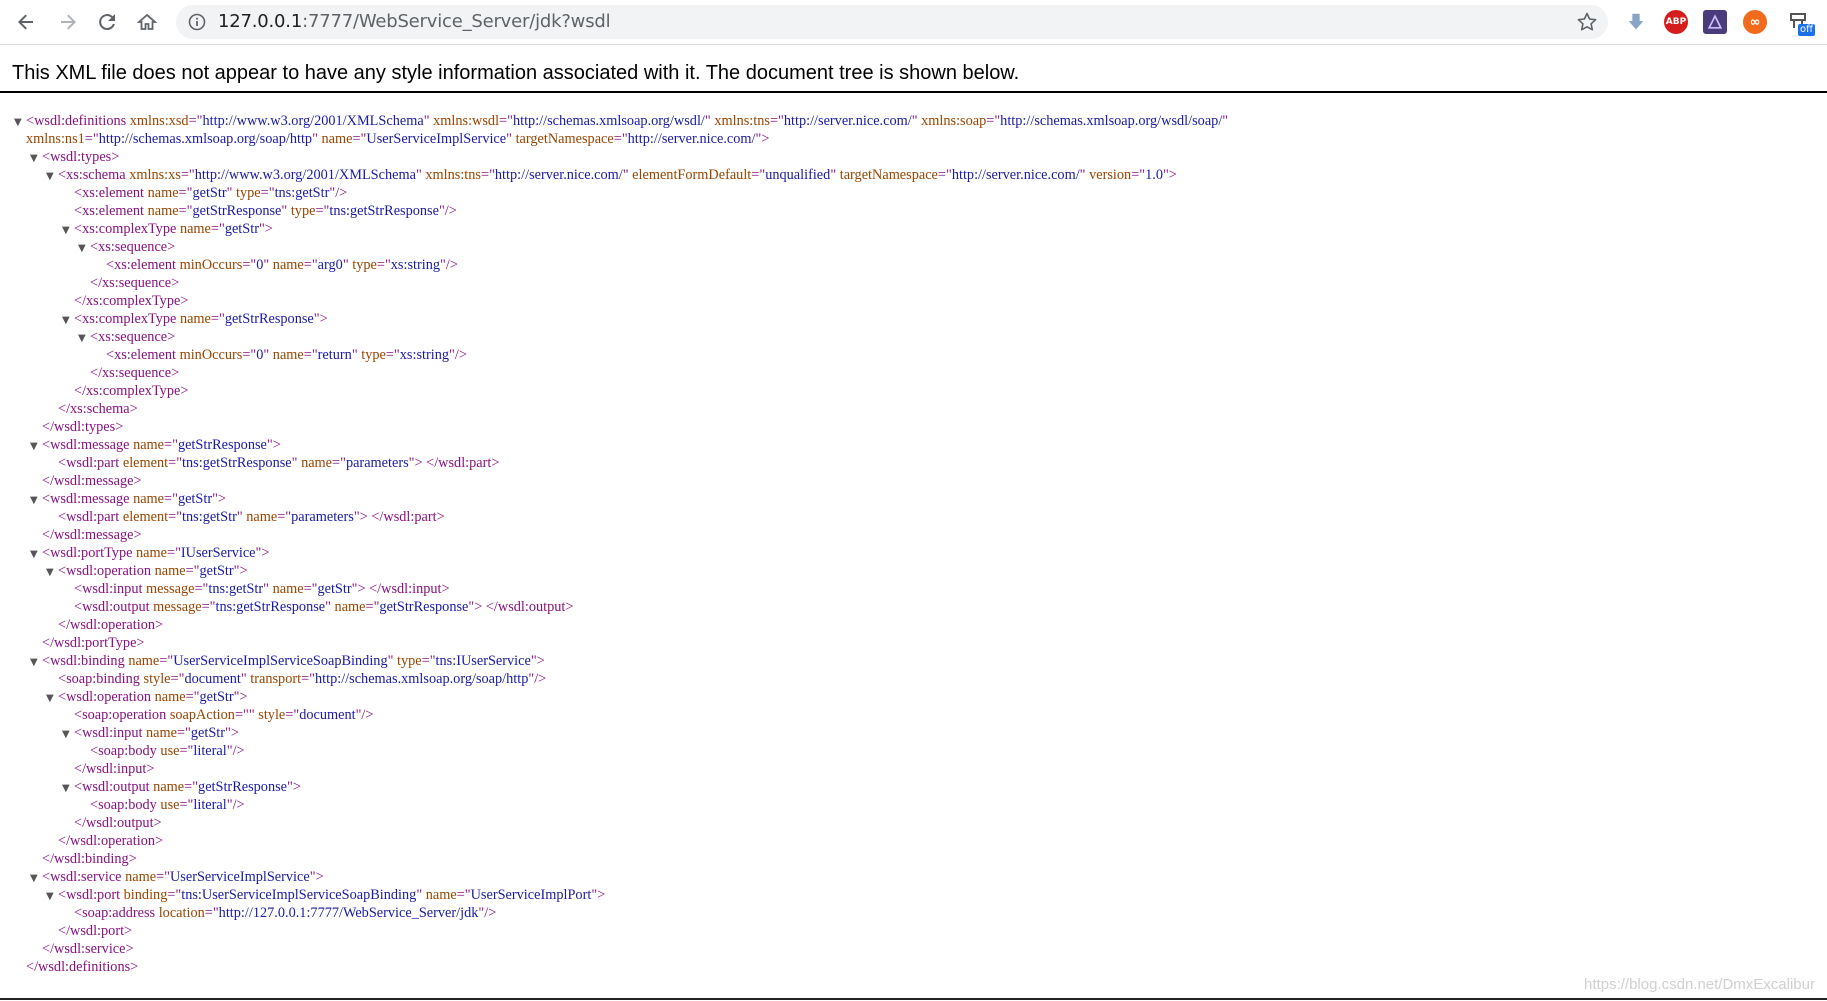 This screenshot has width=1827, height=1001. I want to click on footer-divider, so click(913, 999).